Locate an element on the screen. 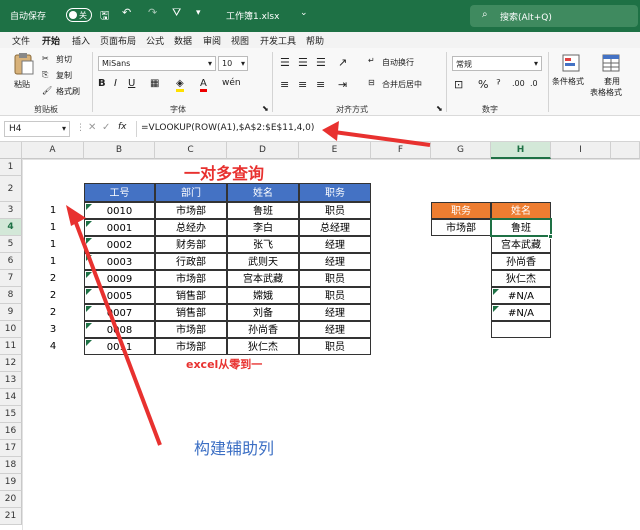 Image resolution: width=640 pixels, height=530 pixels. row-header: 17 is located at coordinates (11, 448).